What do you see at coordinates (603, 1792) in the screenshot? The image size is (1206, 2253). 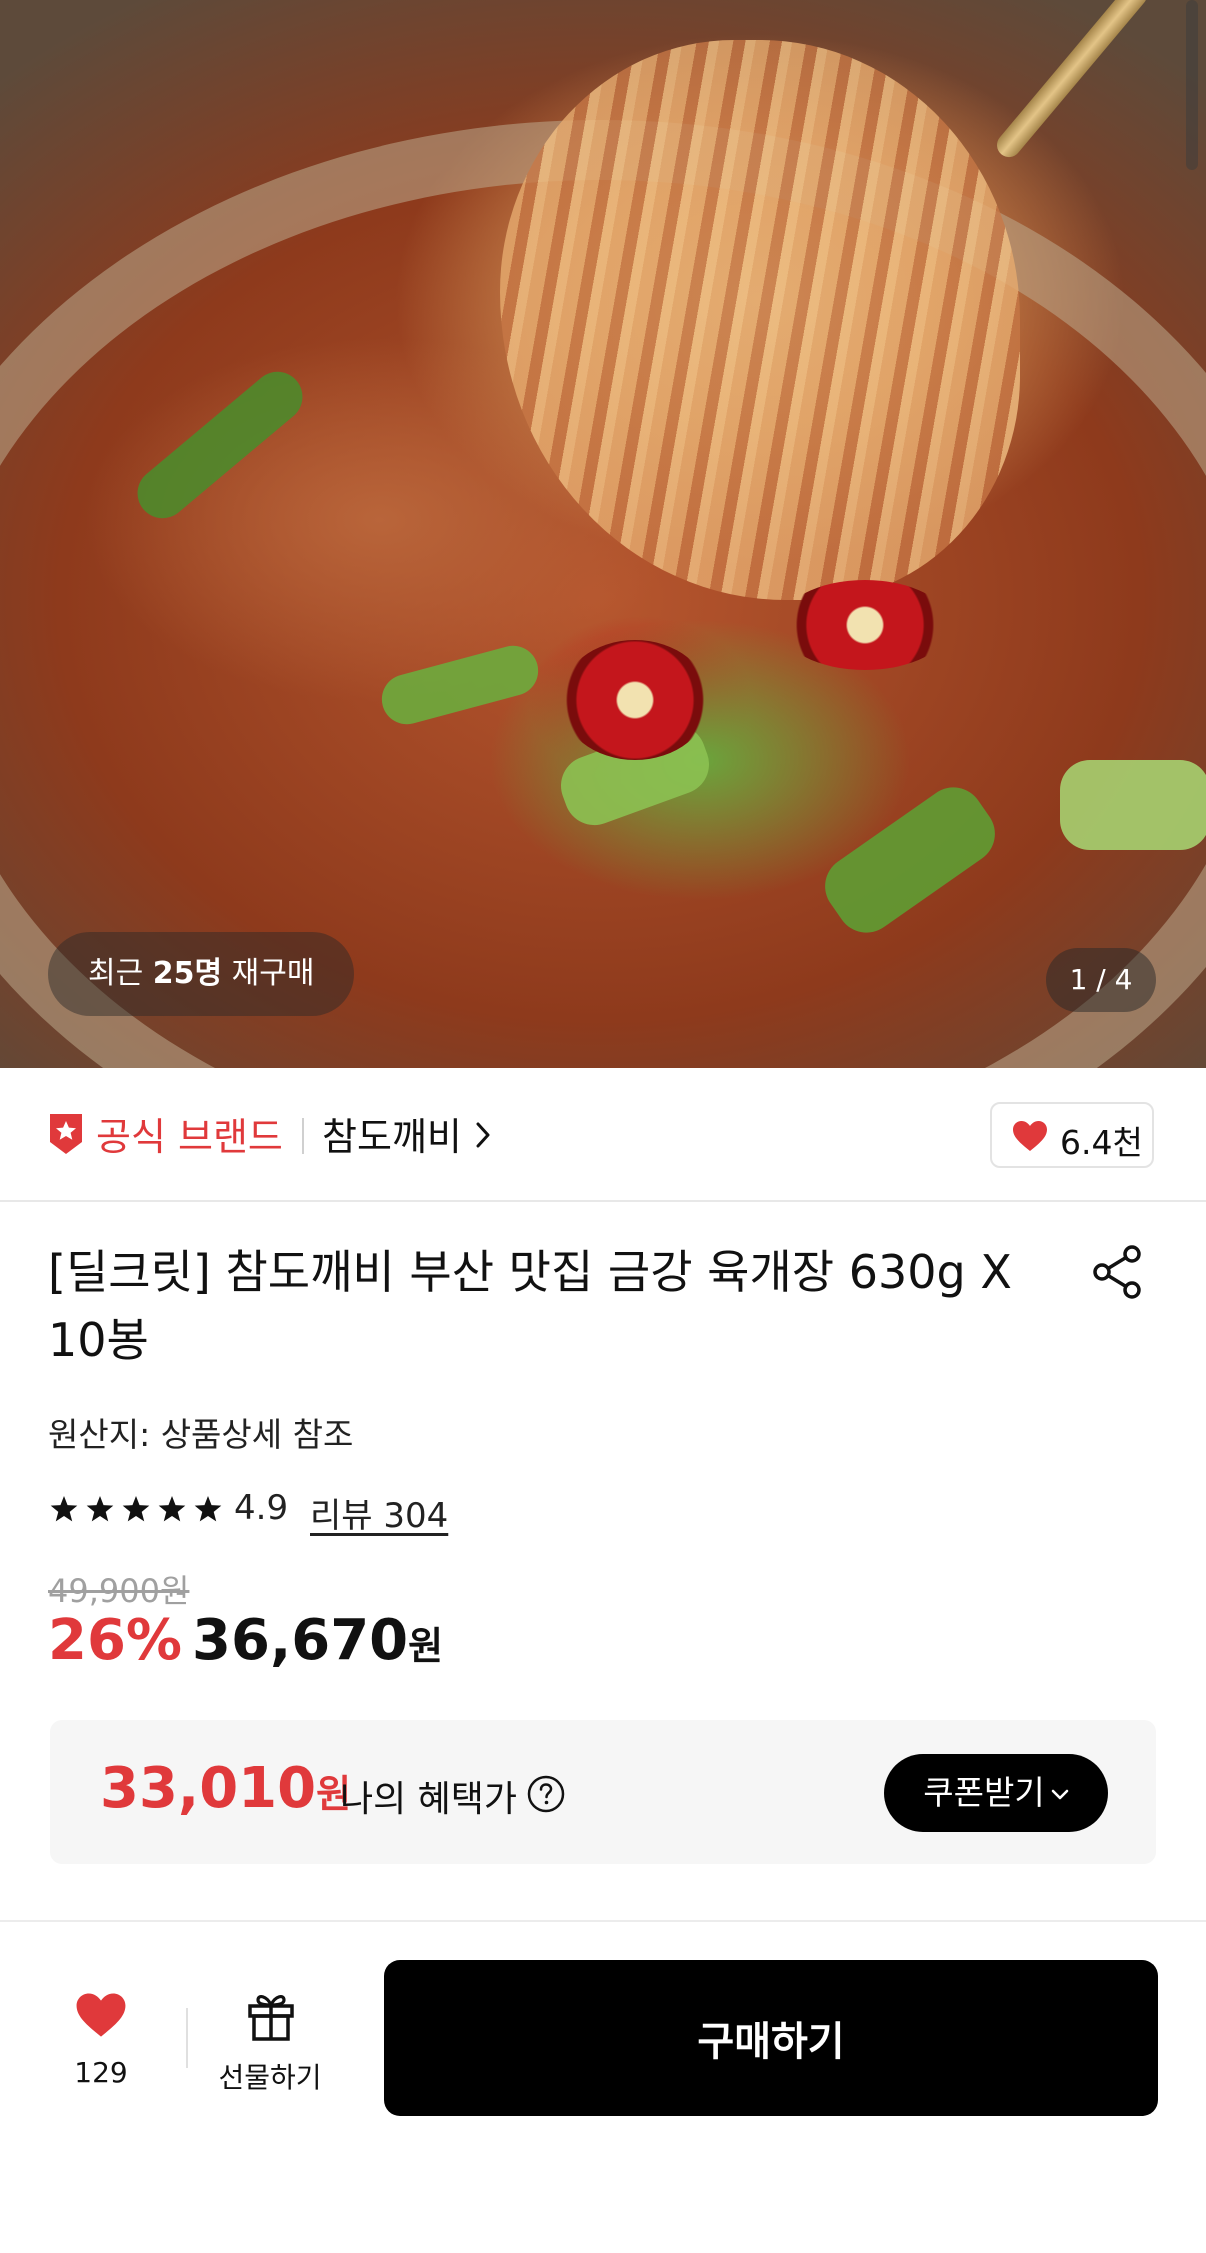 I see `benefit-box: 33,010원 나의 혜택가 쿠폰받기` at bounding box center [603, 1792].